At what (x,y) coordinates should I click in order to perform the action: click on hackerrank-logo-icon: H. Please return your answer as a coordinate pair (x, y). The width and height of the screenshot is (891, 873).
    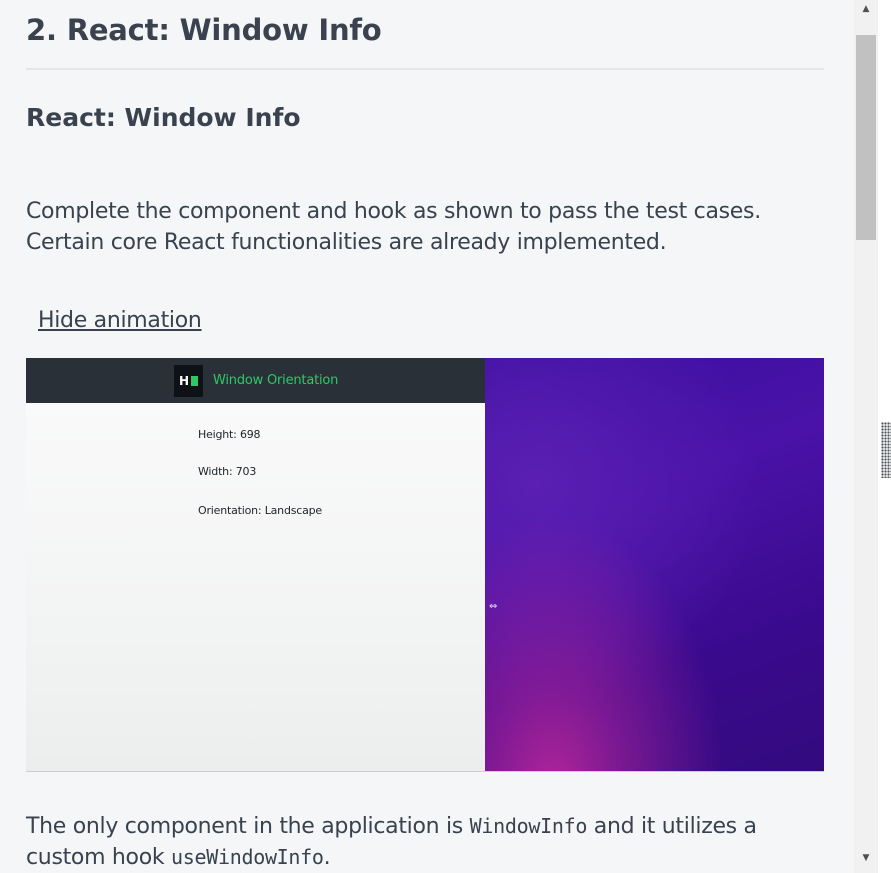
    Looking at the image, I should click on (188, 381).